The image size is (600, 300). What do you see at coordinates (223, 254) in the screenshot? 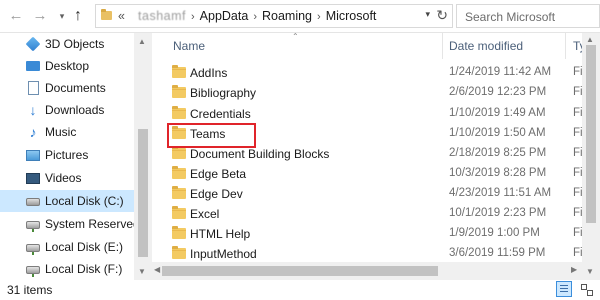
I see `file-name: InputMethod` at bounding box center [223, 254].